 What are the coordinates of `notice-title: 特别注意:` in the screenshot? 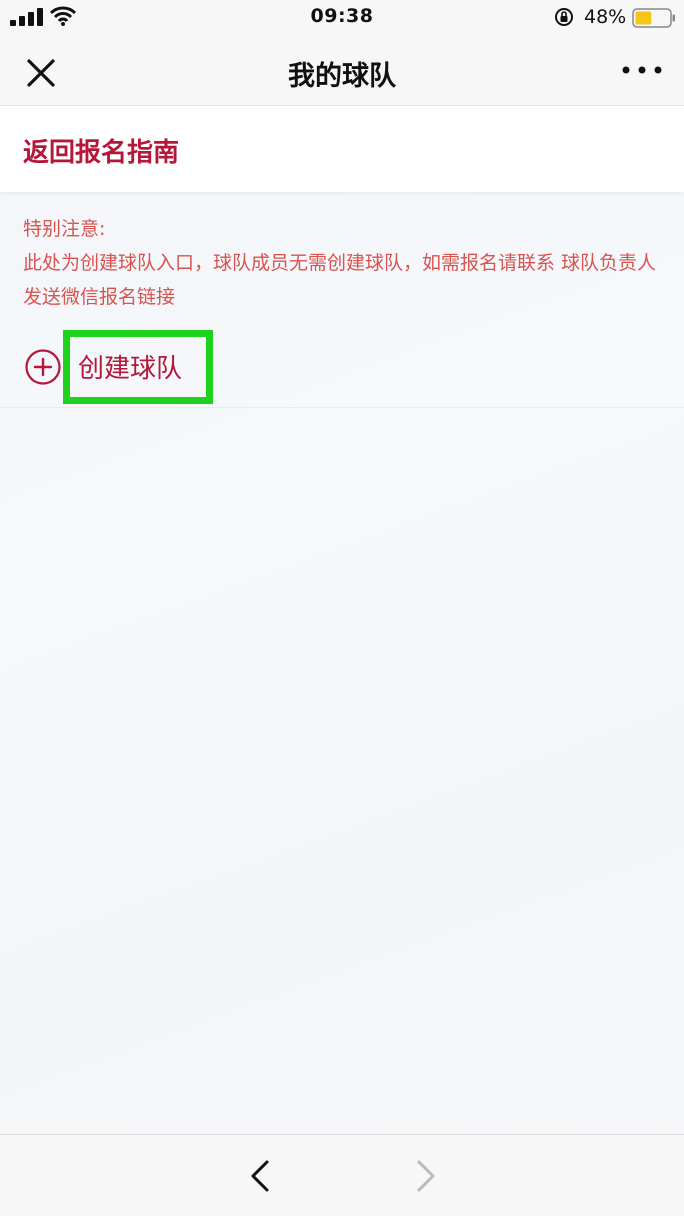 It's located at (64, 229).